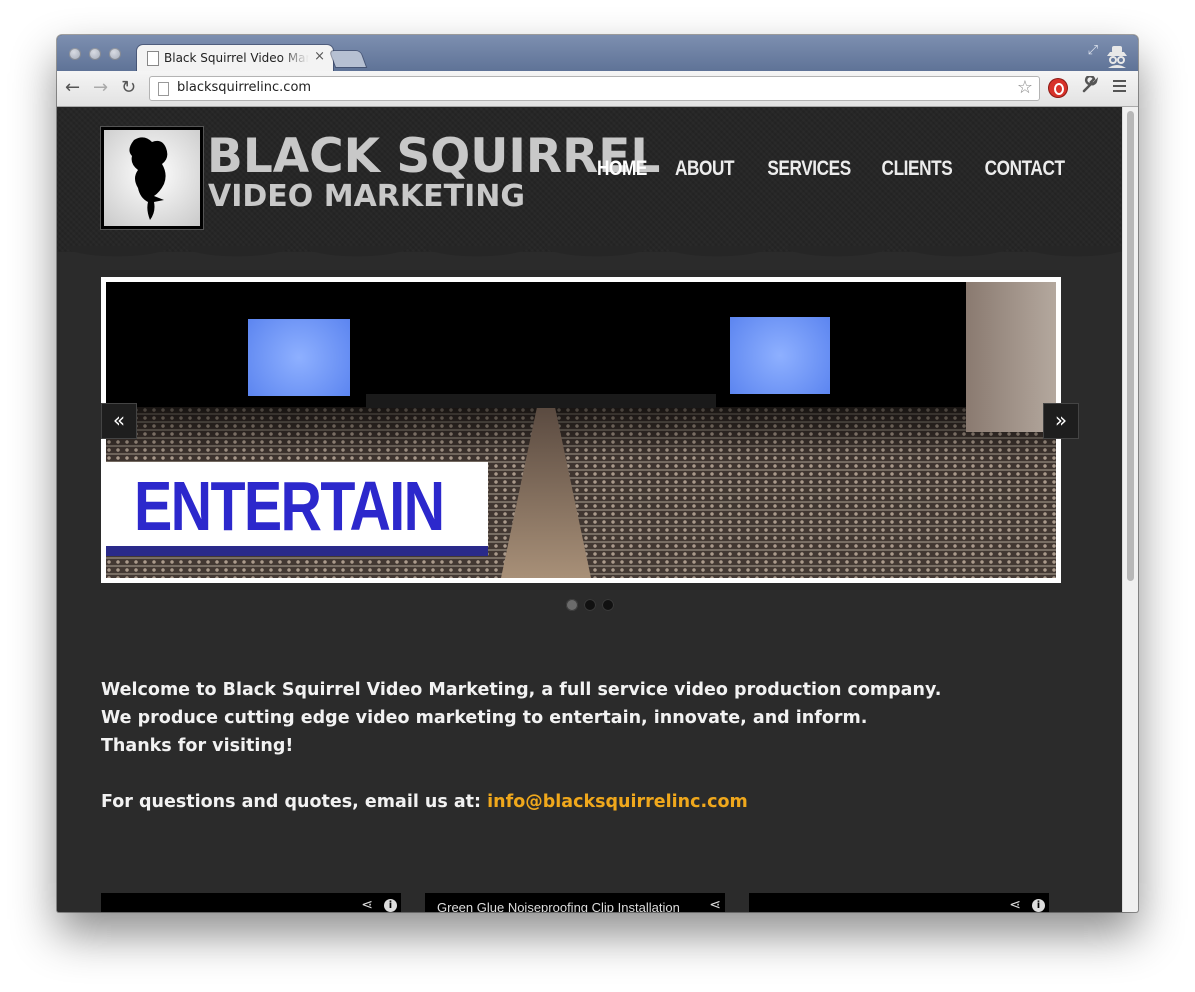 The width and height of the screenshot is (1195, 992). I want to click on slider-pagination, so click(590, 605).